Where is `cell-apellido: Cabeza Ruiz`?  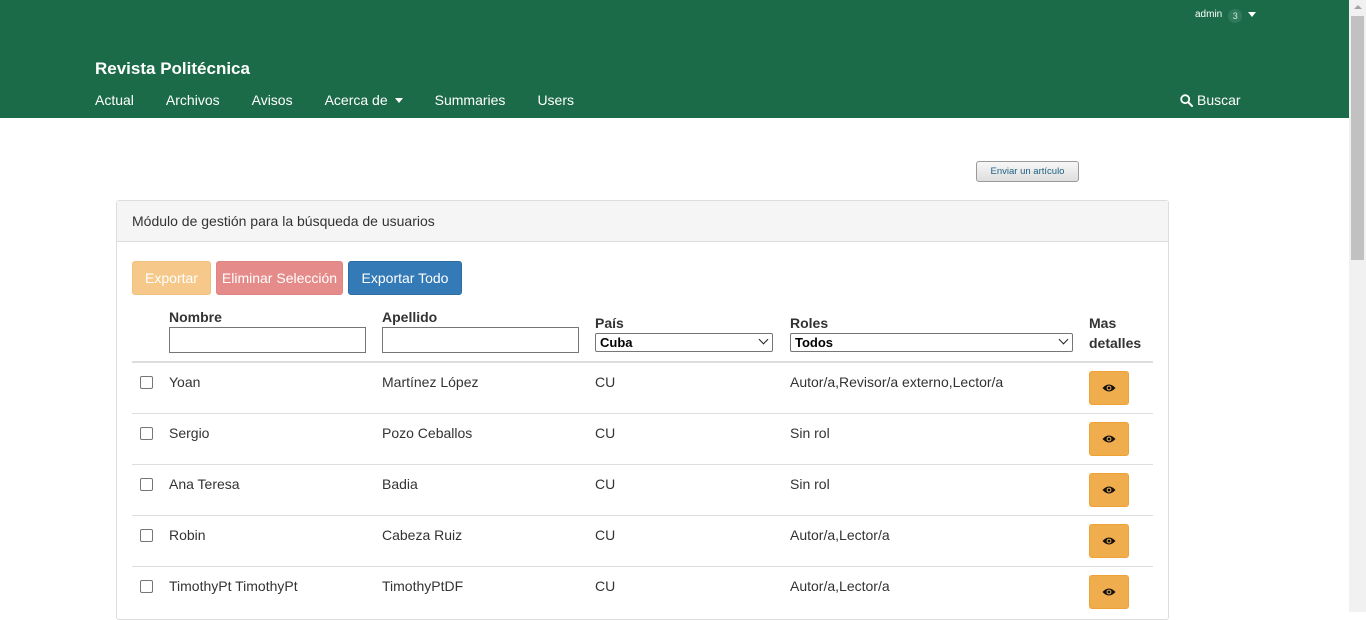
cell-apellido: Cabeza Ruiz is located at coordinates (422, 535).